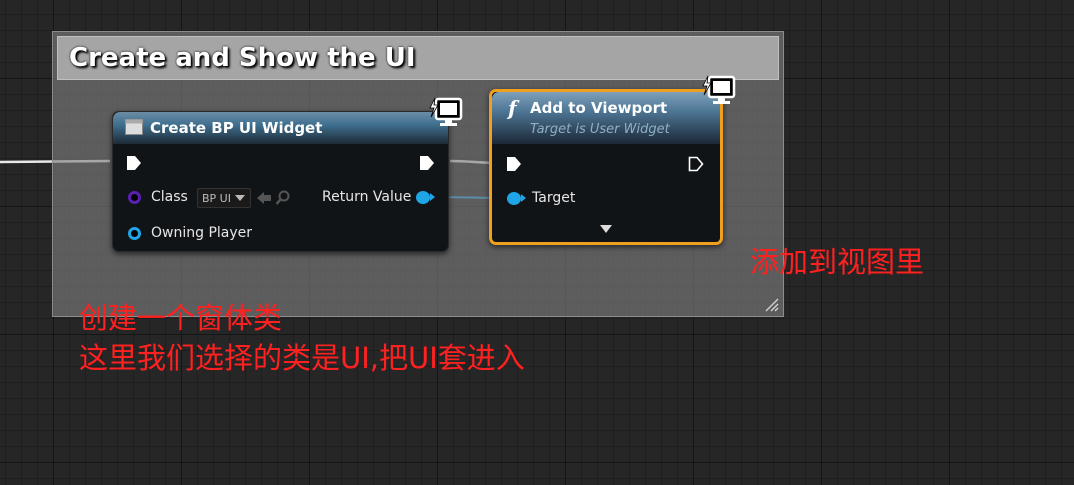 The height and width of the screenshot is (485, 1074). Describe the element at coordinates (418, 58) in the screenshot. I see `comment-title: Create and Show the UI` at that location.